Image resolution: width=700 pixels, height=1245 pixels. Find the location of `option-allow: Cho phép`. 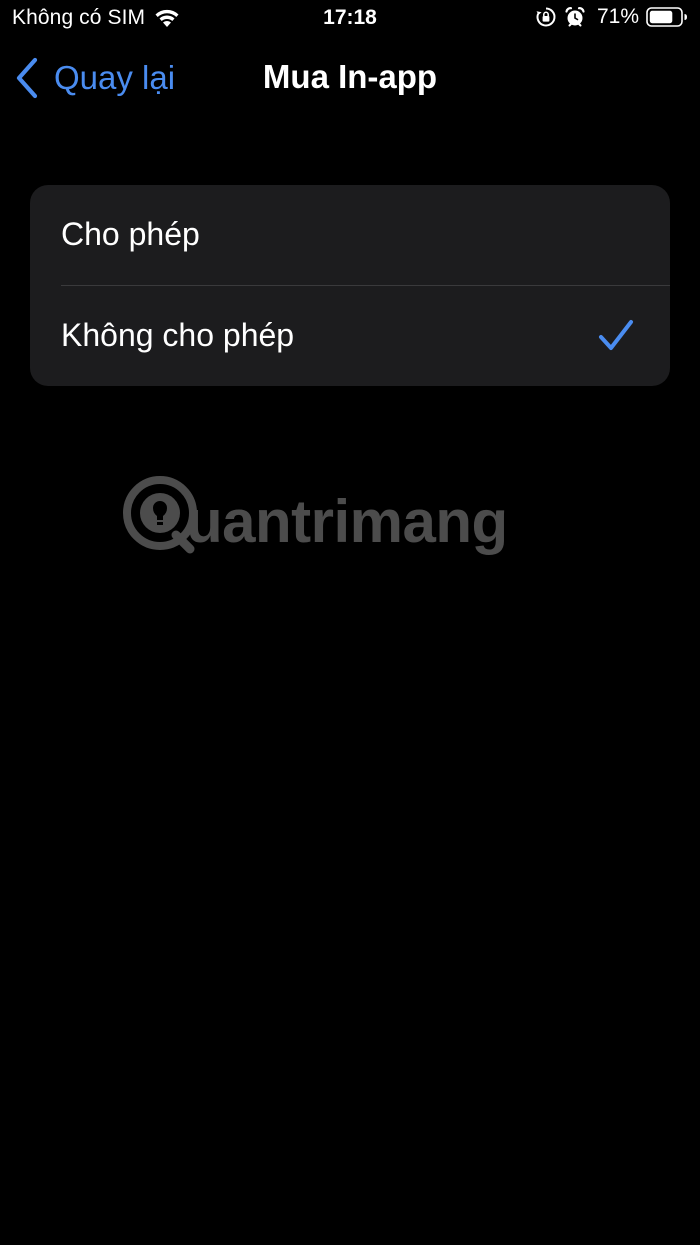

option-allow: Cho phép is located at coordinates (350, 235).